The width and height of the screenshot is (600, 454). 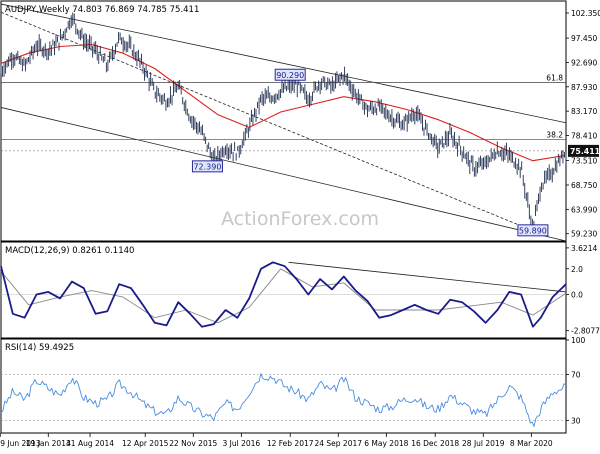 I want to click on price-ytick-label: 92.690, so click(x=584, y=62).